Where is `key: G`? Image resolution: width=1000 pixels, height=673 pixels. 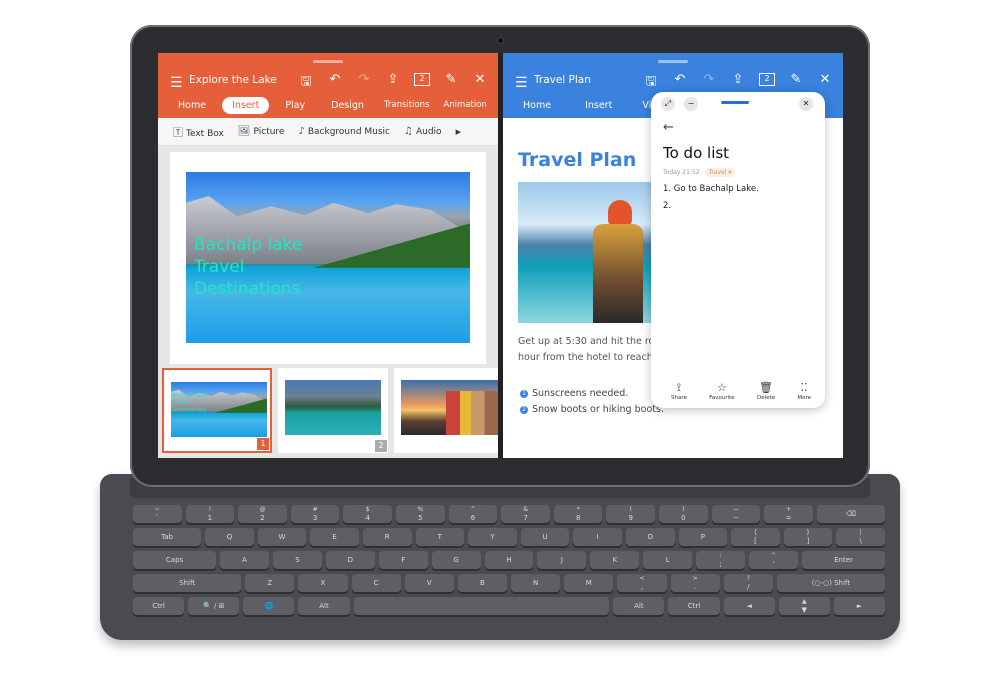
key: G is located at coordinates (456, 560).